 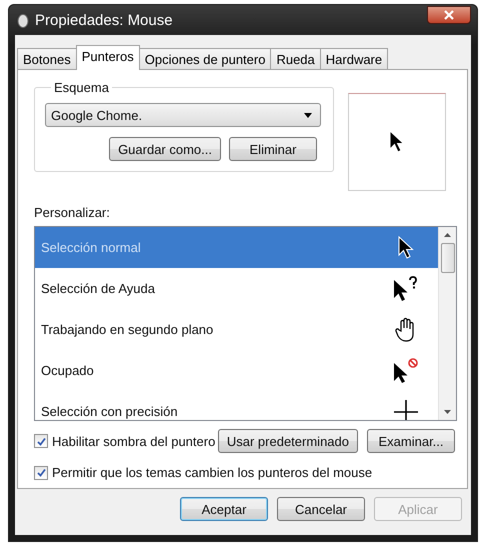 I want to click on window-title: Propiedades: Mouse, so click(x=104, y=20).